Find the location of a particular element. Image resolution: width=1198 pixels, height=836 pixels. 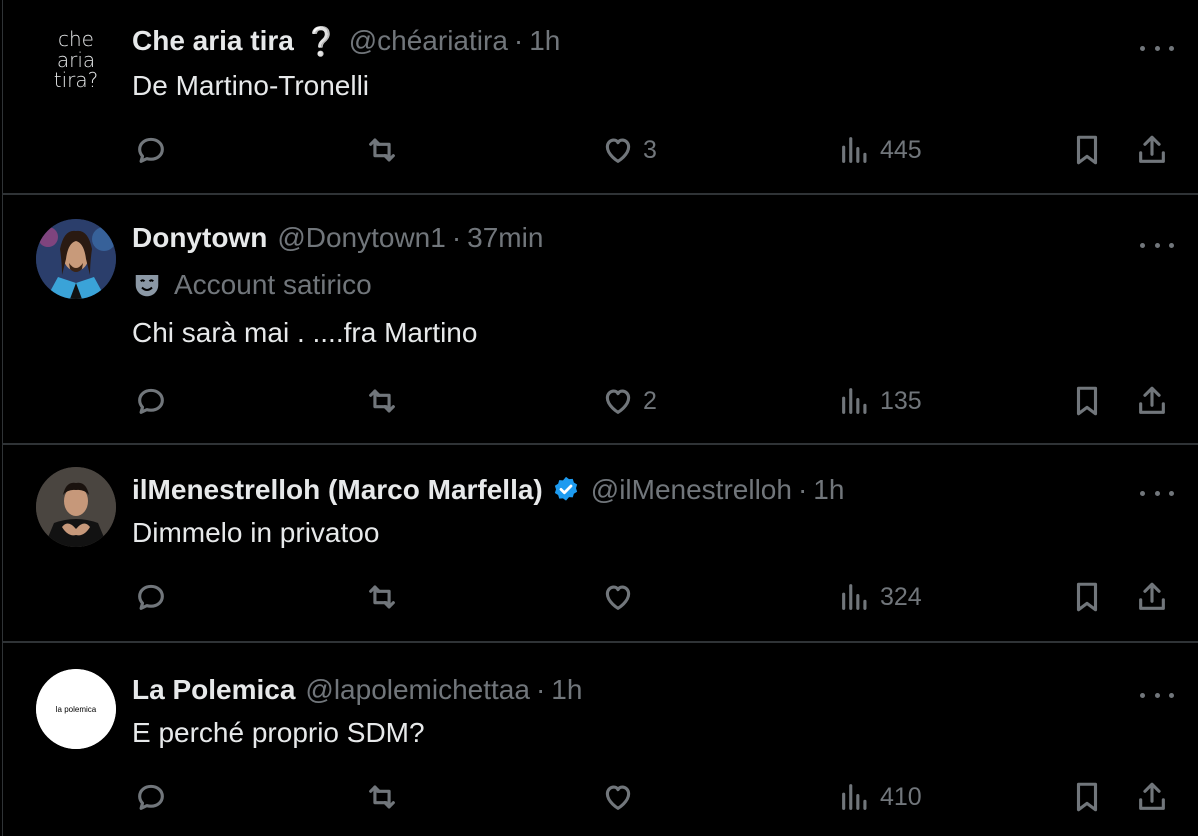

tweet-text: Dimmelo in privatoo is located at coordinates (256, 532).